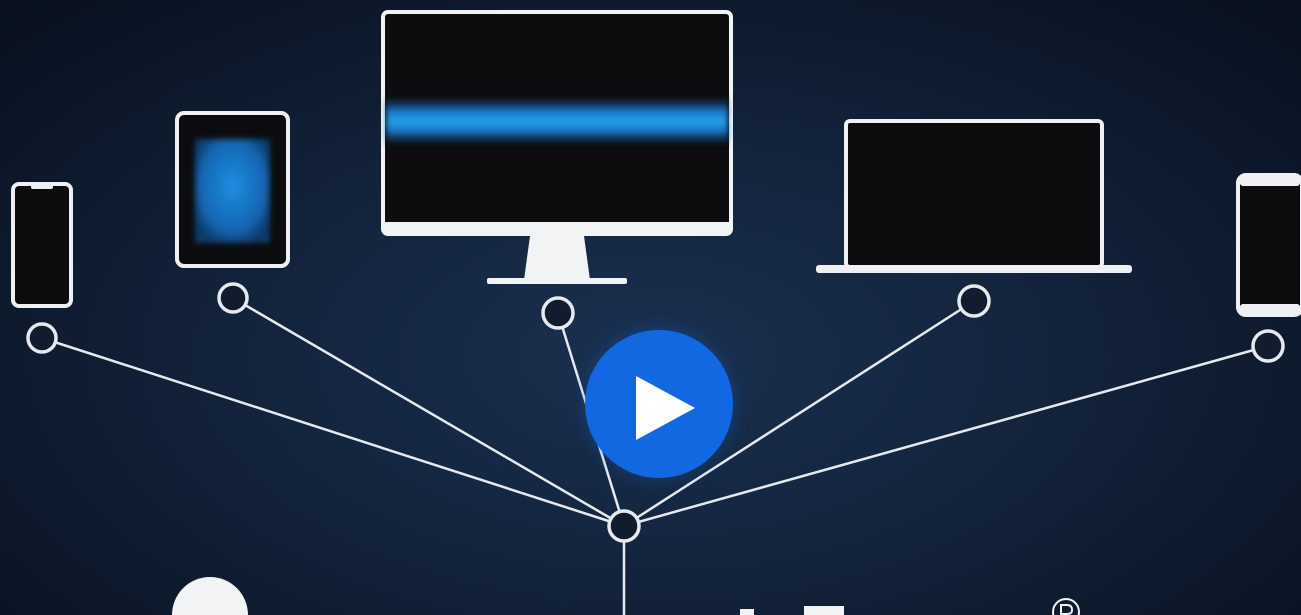  I want to click on partial-logo-bar, so click(824, 610).